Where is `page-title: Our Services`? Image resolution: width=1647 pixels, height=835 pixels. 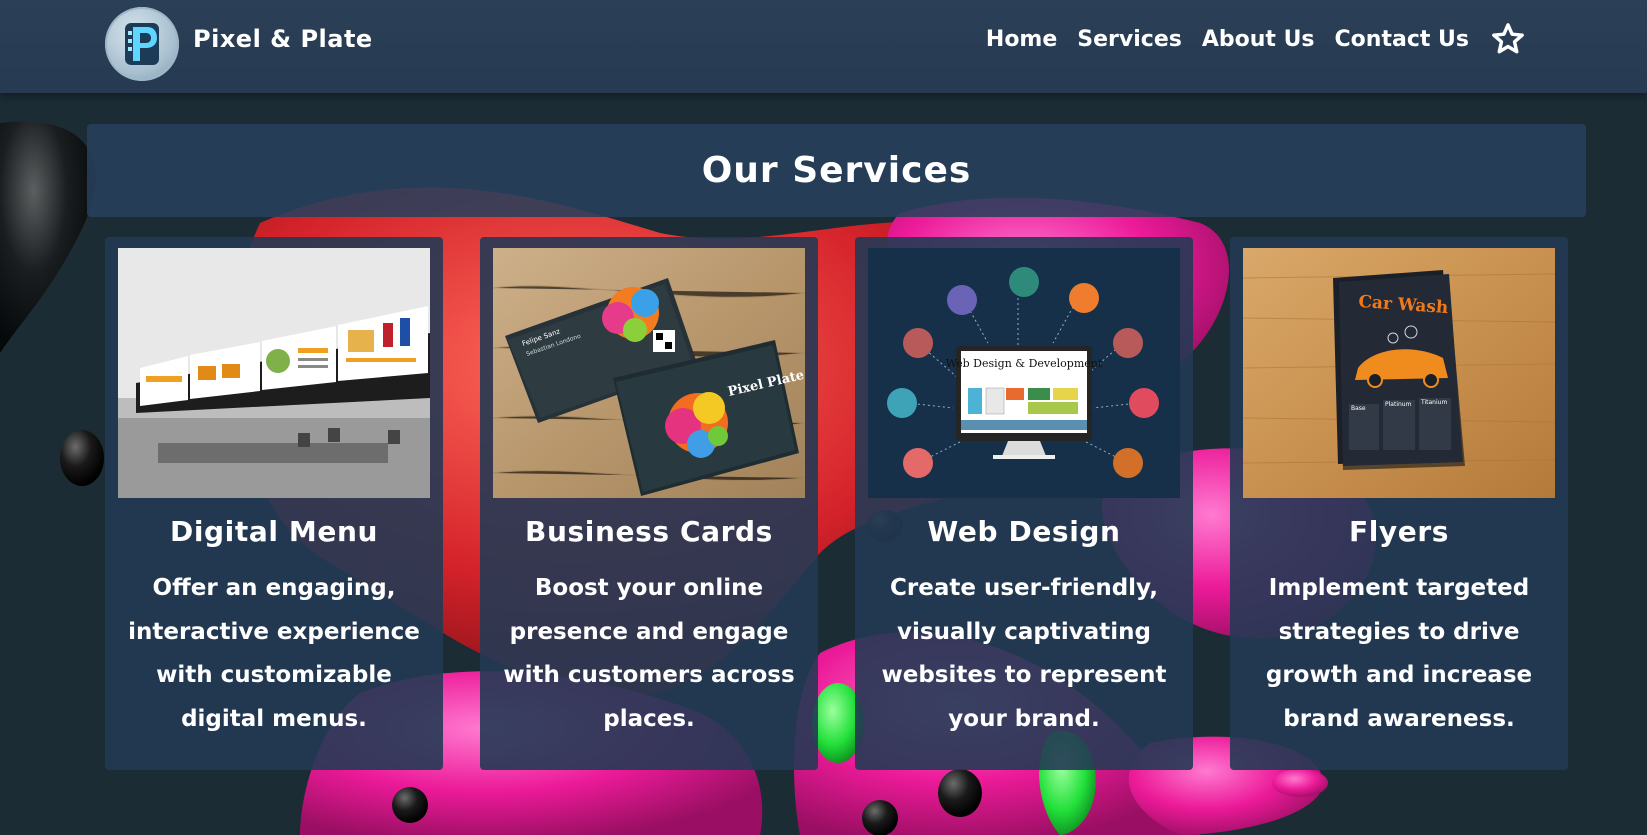
page-title: Our Services is located at coordinates (836, 170).